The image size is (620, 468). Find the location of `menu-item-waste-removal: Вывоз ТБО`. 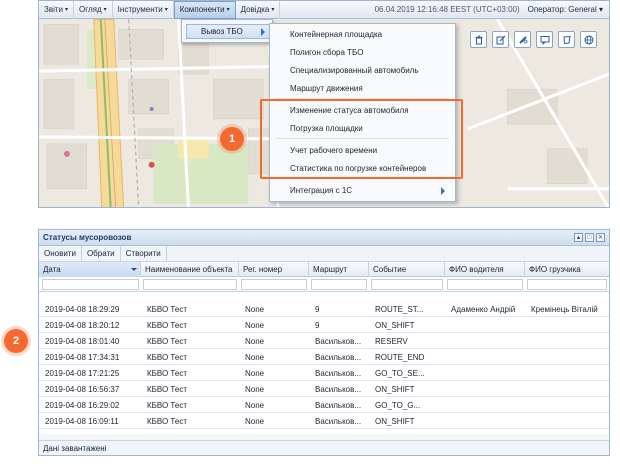

menu-item-waste-removal: Вывоз ТБО is located at coordinates (228, 31).